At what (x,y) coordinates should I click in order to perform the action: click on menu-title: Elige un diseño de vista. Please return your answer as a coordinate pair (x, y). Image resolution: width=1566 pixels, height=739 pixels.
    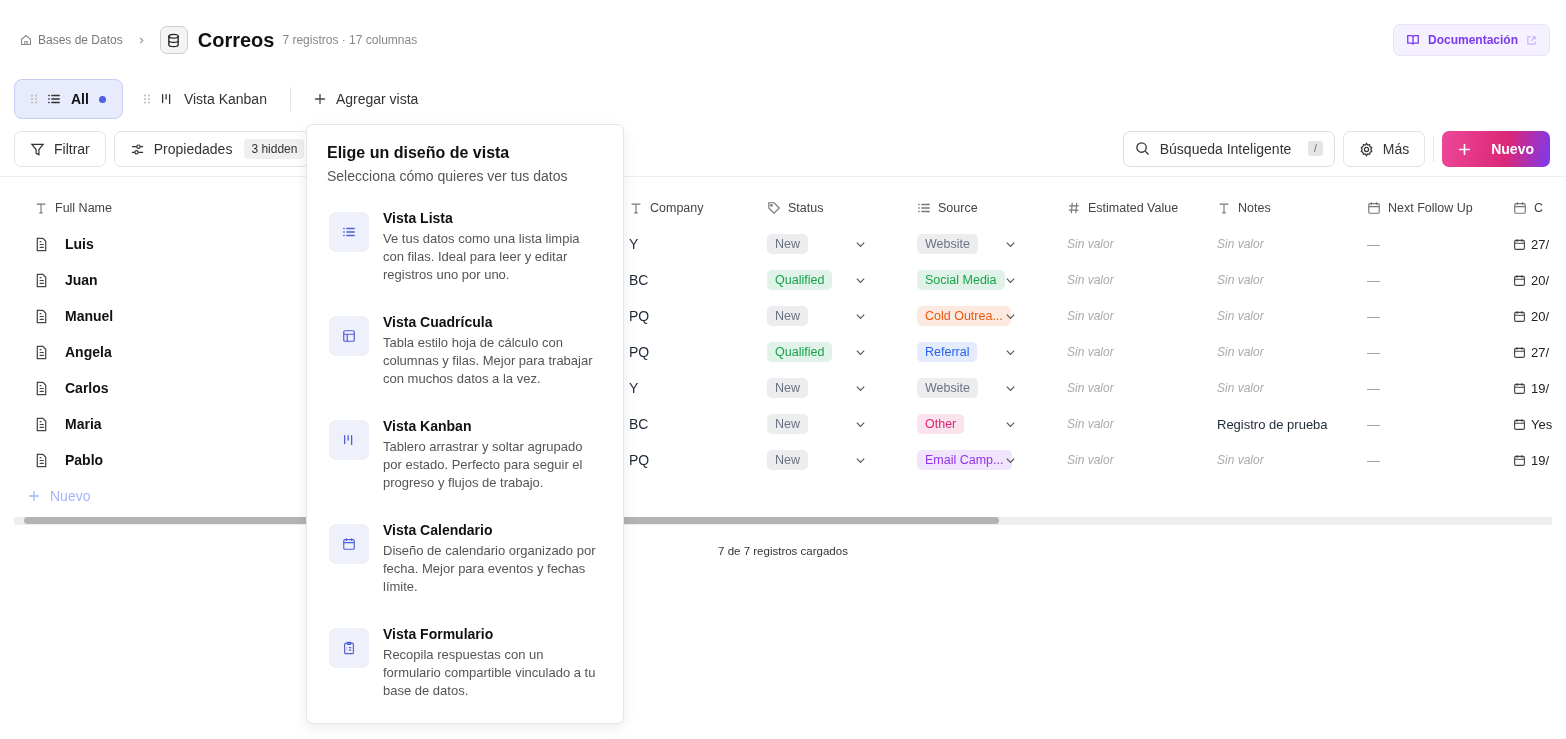
    Looking at the image, I should click on (419, 153).